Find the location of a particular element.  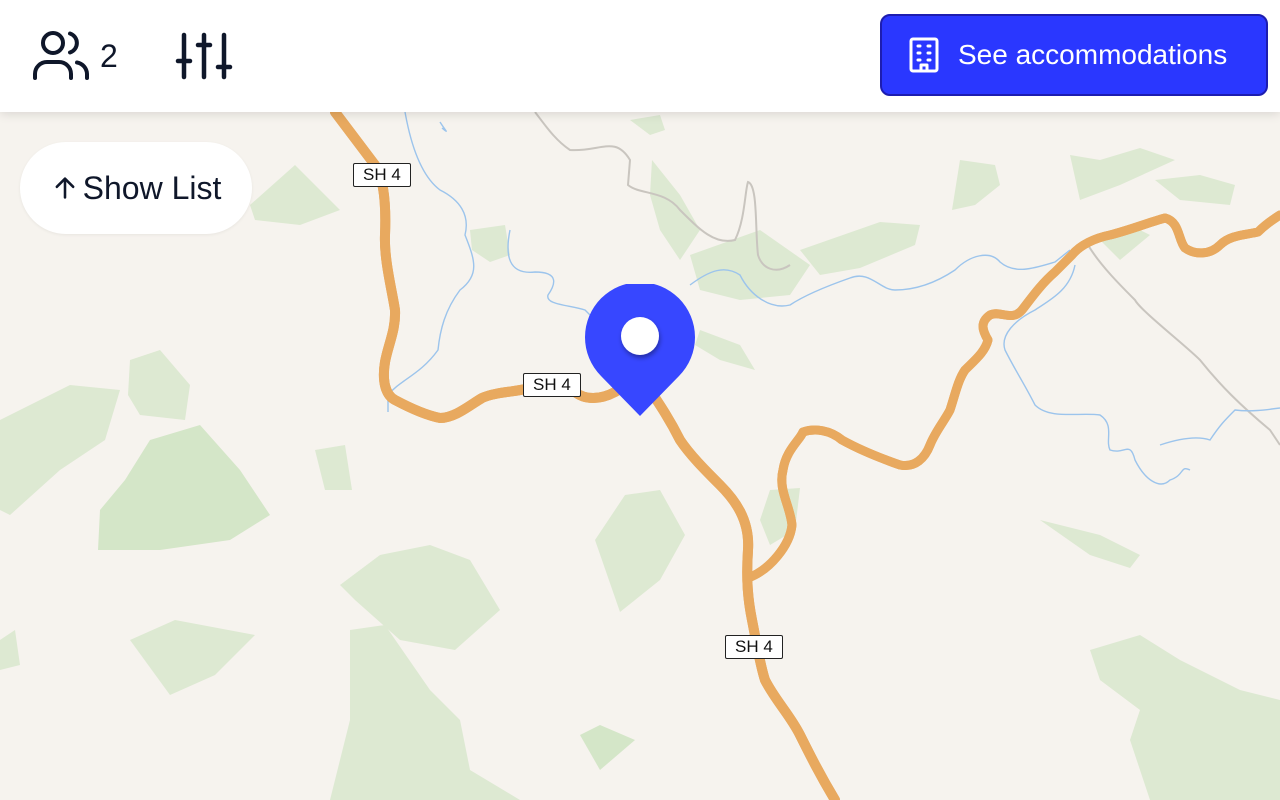

guests-button: 2 is located at coordinates (74, 56).